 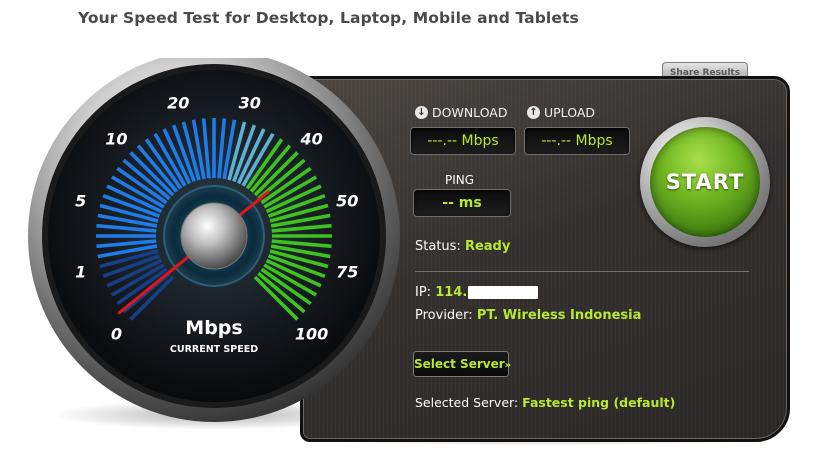 What do you see at coordinates (559, 315) in the screenshot?
I see `provider-value: PT. Wireless Indonesia` at bounding box center [559, 315].